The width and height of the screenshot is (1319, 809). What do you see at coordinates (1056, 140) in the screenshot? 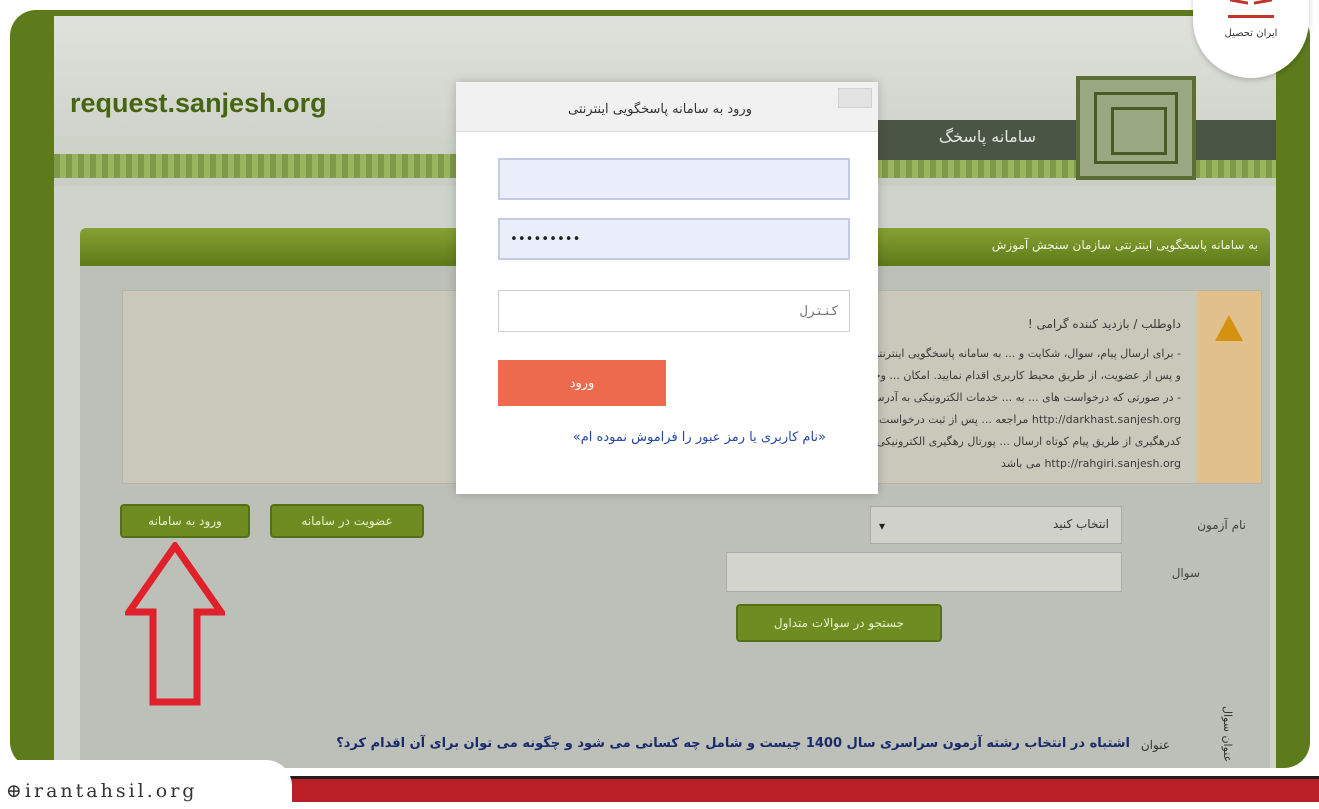
I see `header-dark-strip` at bounding box center [1056, 140].